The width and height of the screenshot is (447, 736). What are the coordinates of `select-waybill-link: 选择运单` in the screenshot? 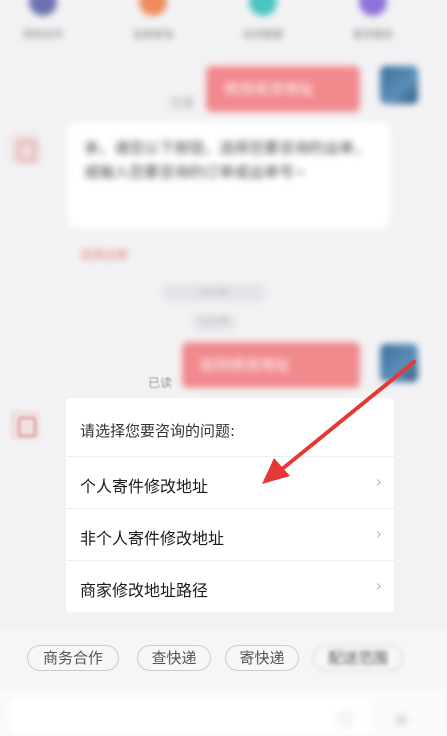 It's located at (104, 254).